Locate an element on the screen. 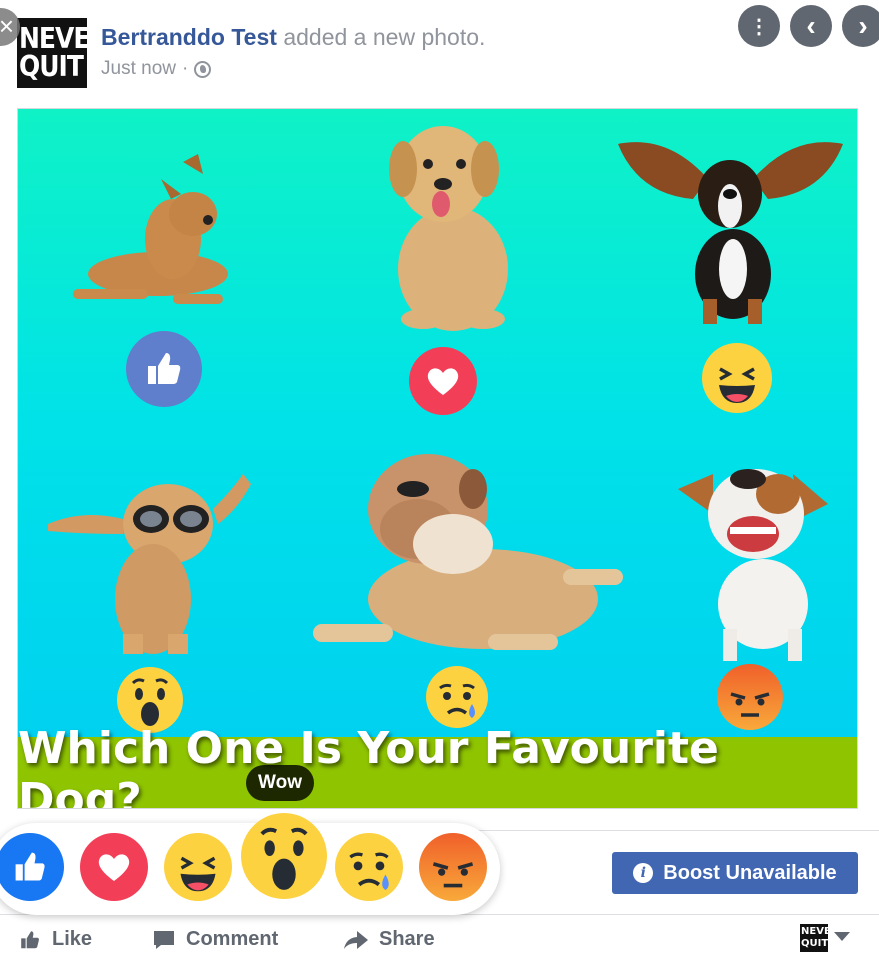 The height and width of the screenshot is (965, 879). more-icon: ⋮ is located at coordinates (759, 26).